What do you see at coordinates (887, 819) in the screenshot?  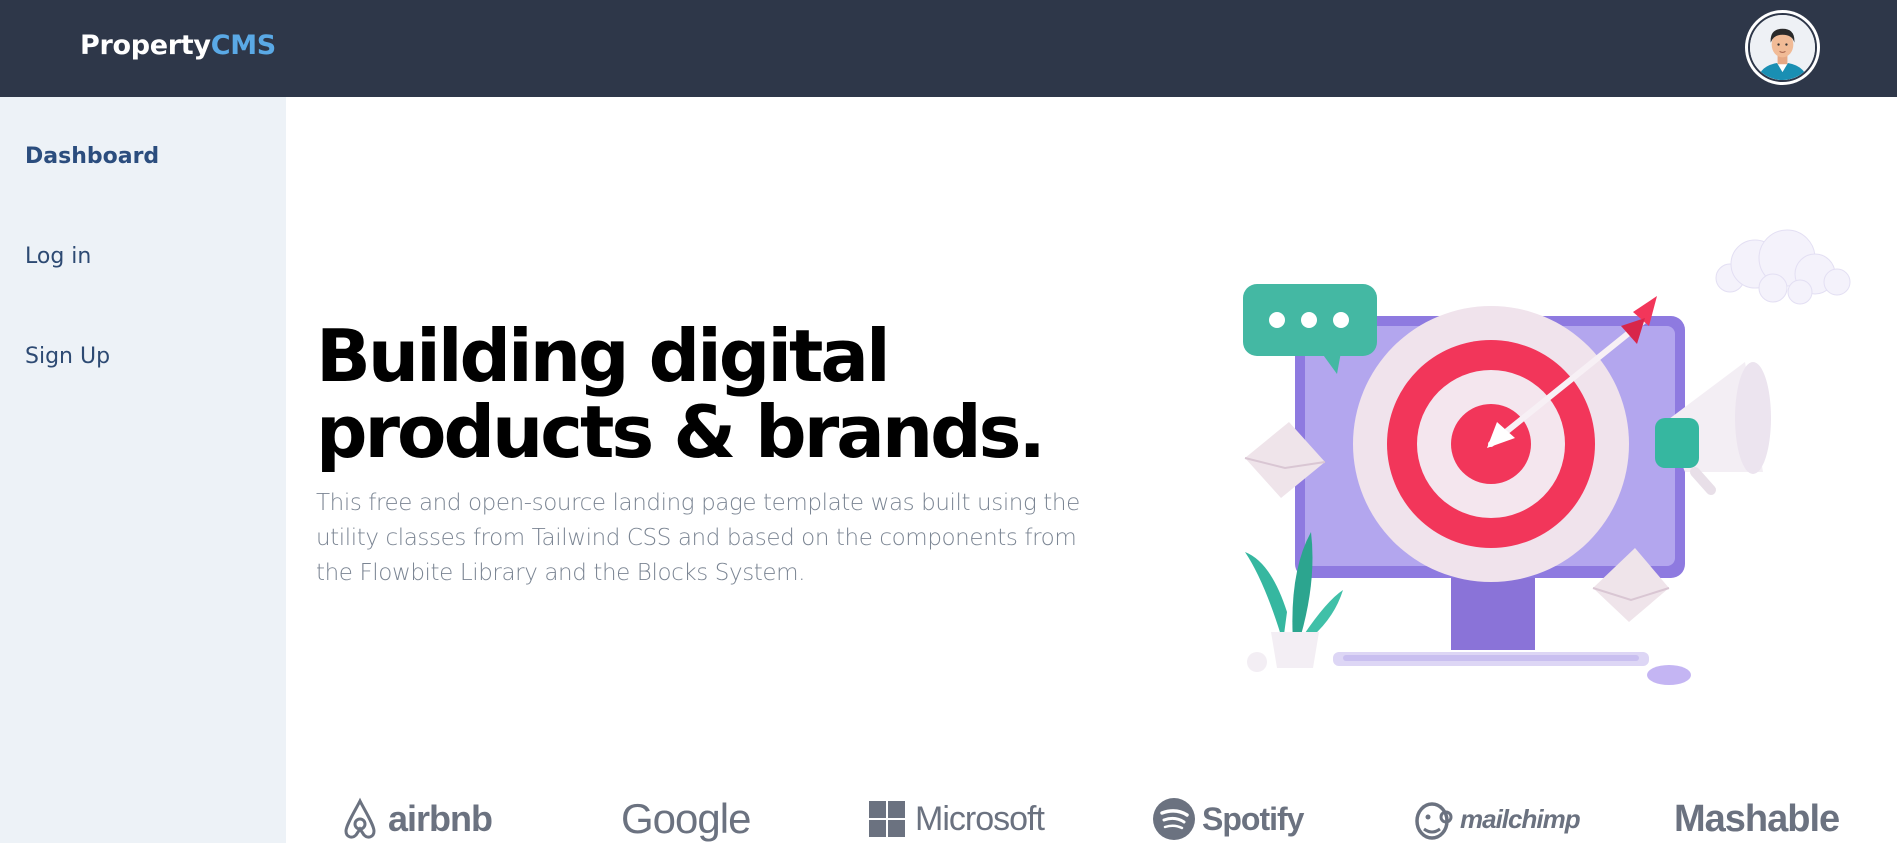 I see `microsoft-icon` at bounding box center [887, 819].